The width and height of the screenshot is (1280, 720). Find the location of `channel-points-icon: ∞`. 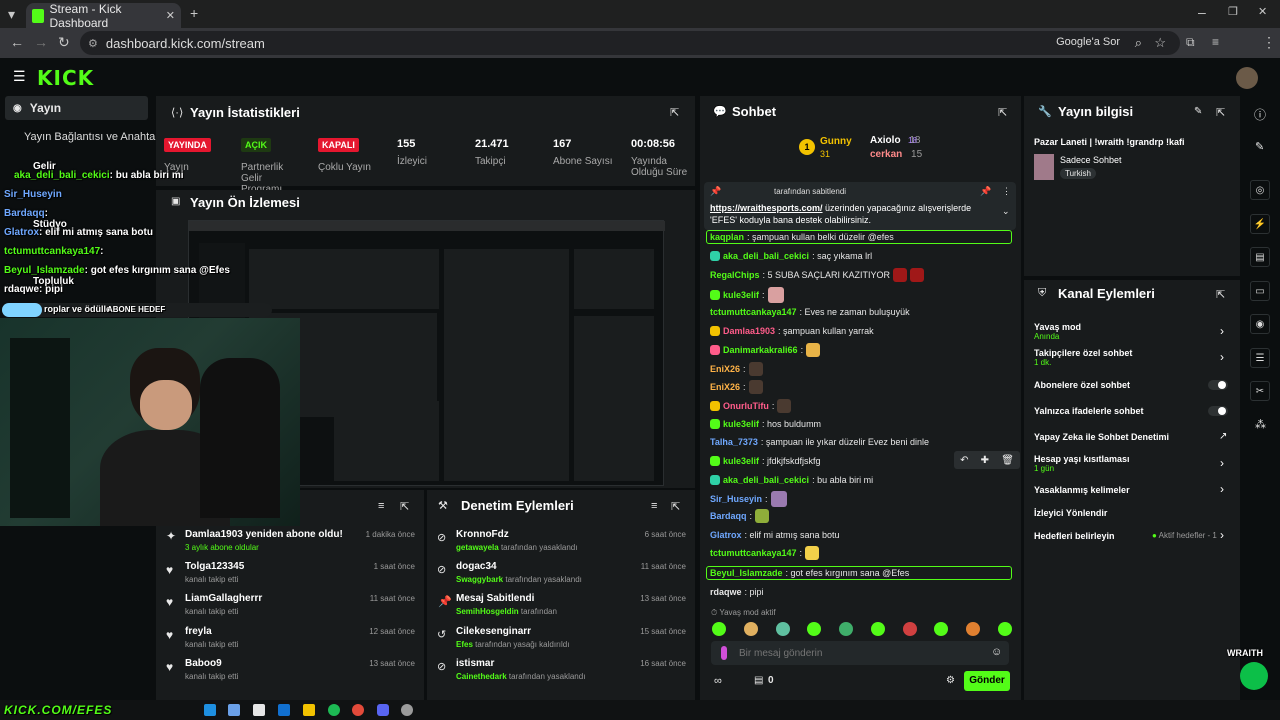

channel-points-icon: ∞ is located at coordinates (718, 681).